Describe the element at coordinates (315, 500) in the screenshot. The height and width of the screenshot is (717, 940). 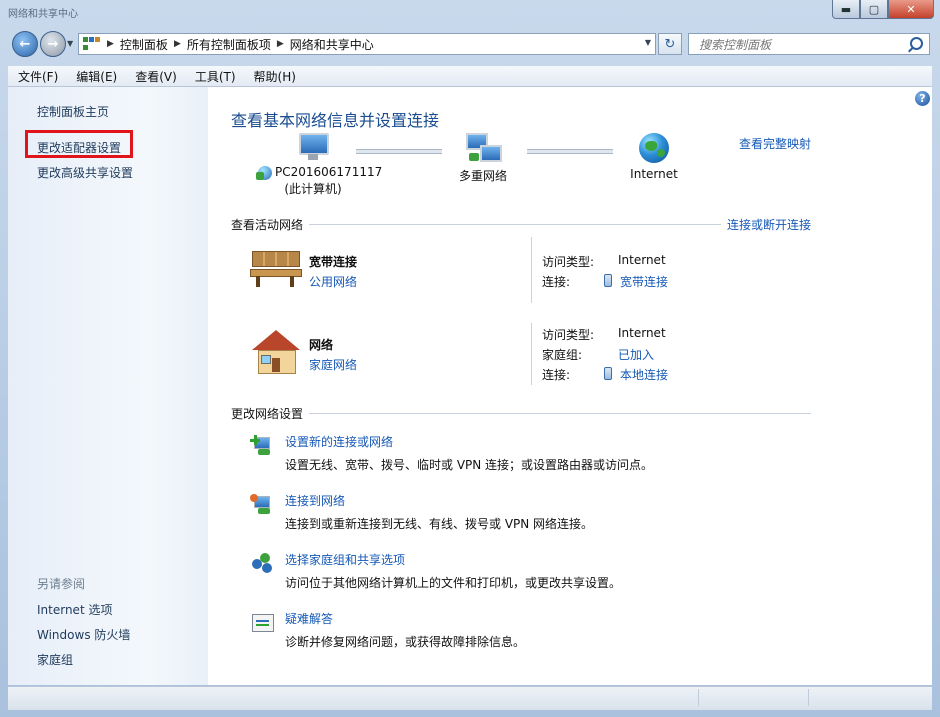
I see `task-connect-network-link: 连接到网络` at that location.